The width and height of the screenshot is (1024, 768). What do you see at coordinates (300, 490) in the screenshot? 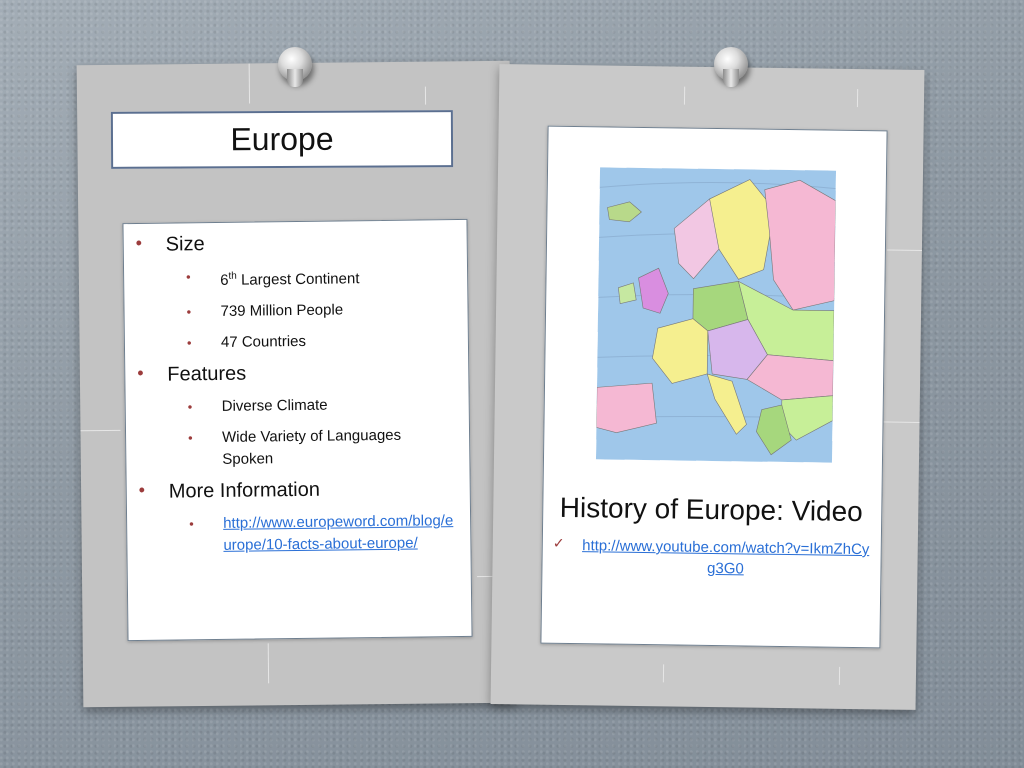
I see `section-heading-more-information: More Information` at bounding box center [300, 490].